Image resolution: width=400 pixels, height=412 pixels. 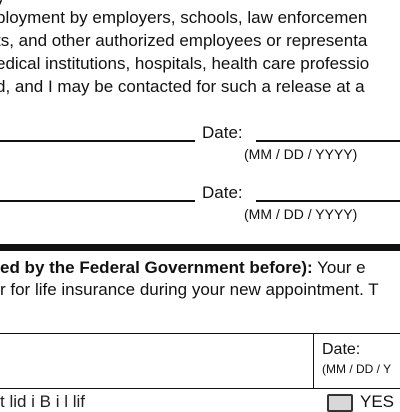 I want to click on row-bottom-border, so click(x=200, y=388).